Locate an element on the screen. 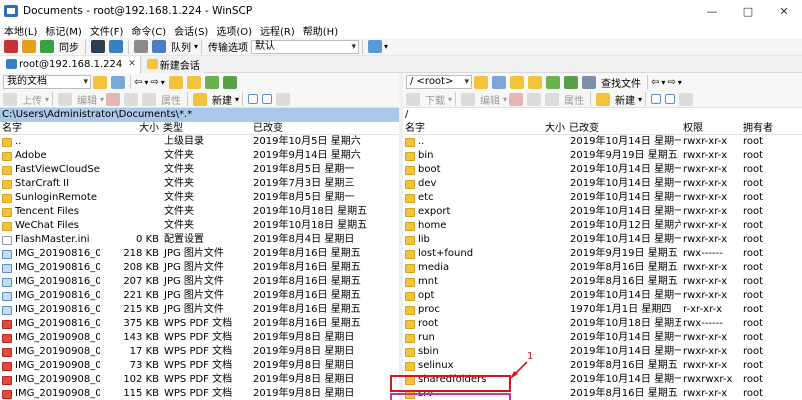  table-row: lost+found 2019年9月19日 星期五 rwx------ root is located at coordinates (602, 254).